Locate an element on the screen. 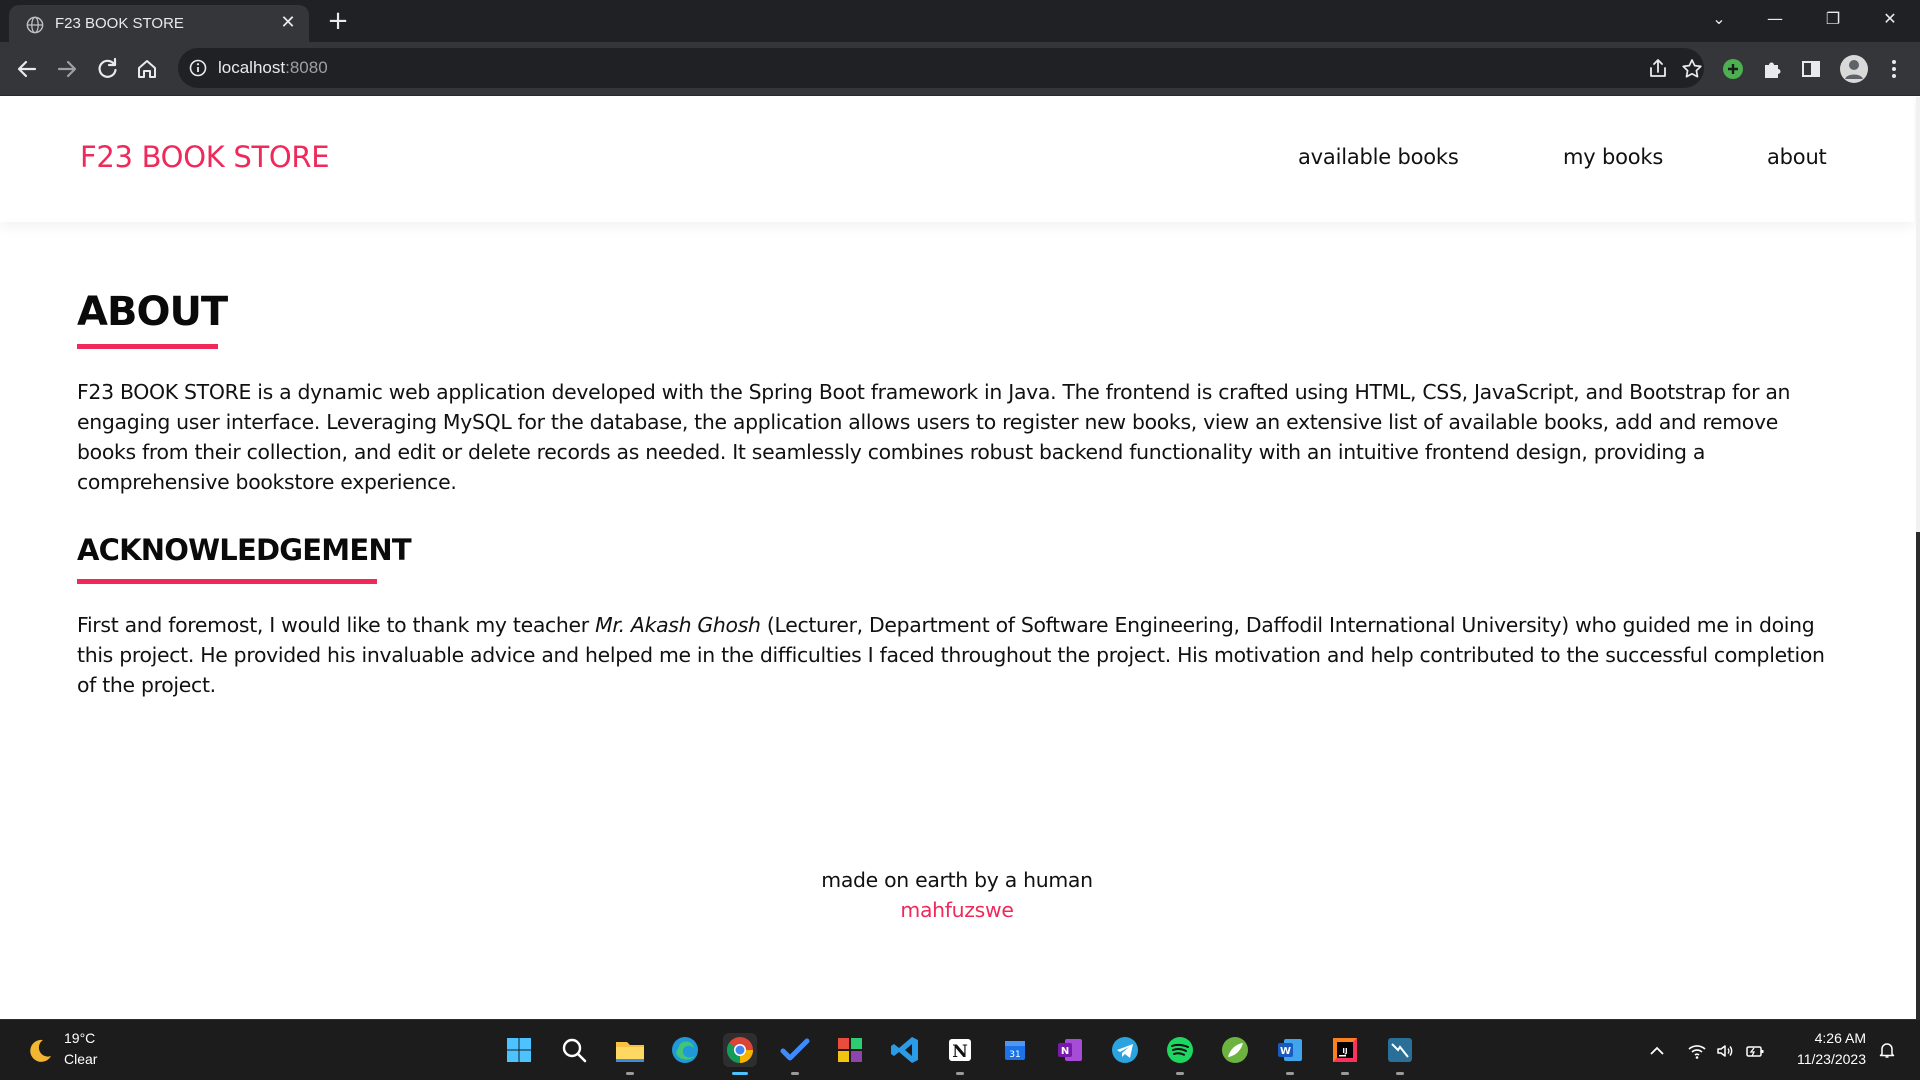 The width and height of the screenshot is (1920, 1080). url-text: localhost:8080 is located at coordinates (273, 68).